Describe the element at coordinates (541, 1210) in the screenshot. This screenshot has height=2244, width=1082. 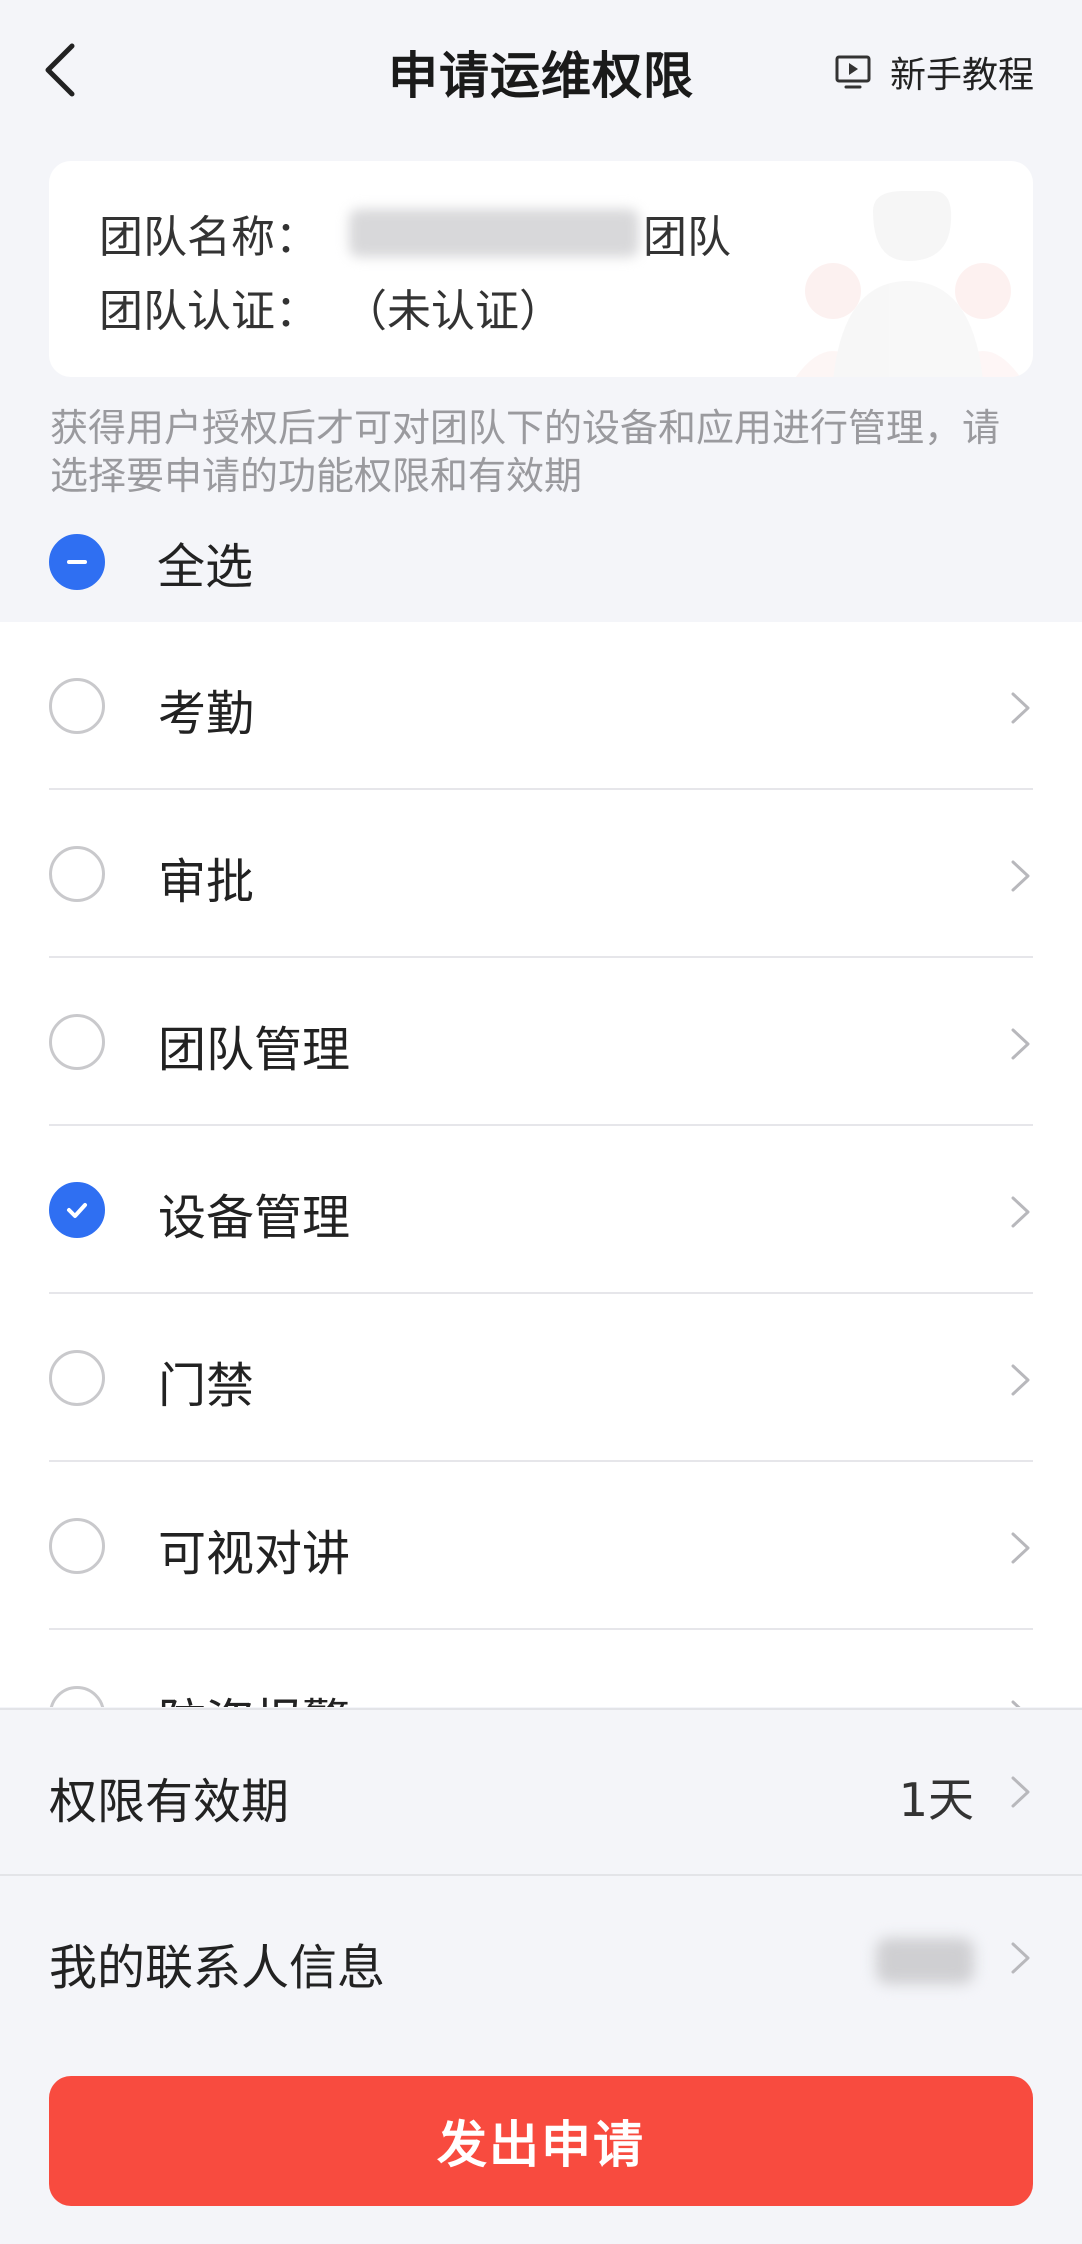
I see `permission-item-device-management: 设备管理` at that location.